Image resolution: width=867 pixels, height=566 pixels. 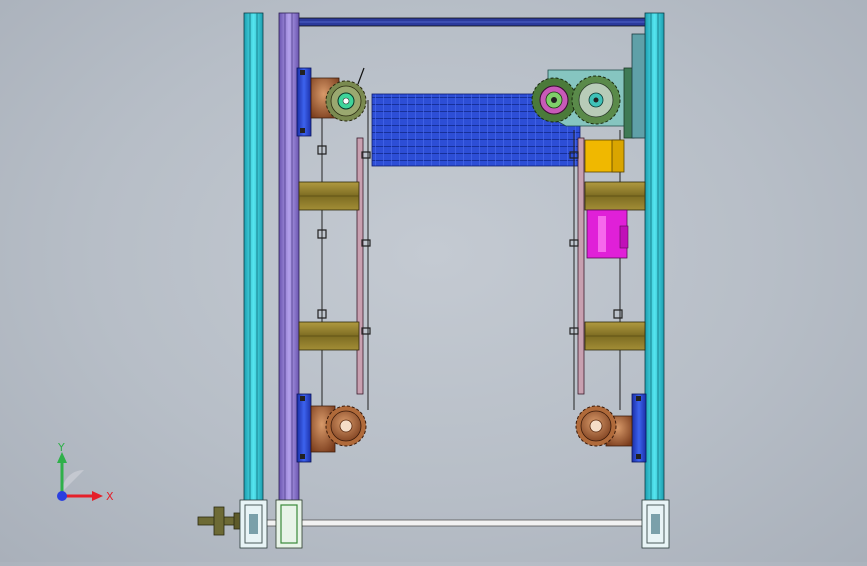 What do you see at coordinates (453, 523) in the screenshot?
I see `bottom-drive-shaft` at bounding box center [453, 523].